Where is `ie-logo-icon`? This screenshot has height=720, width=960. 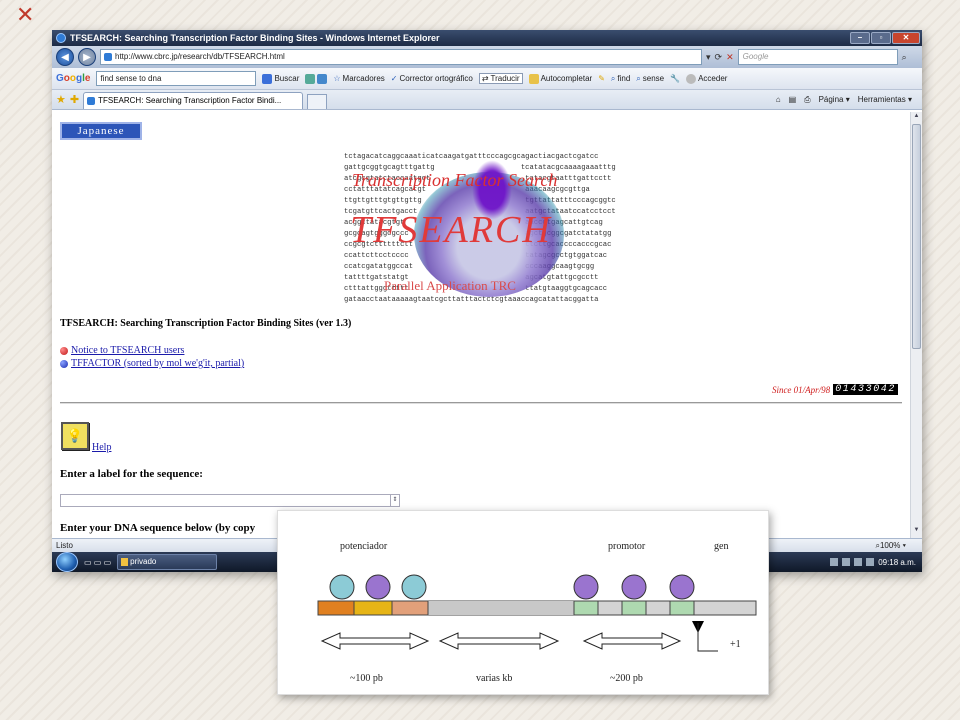
ie-logo-icon is located at coordinates (61, 38).